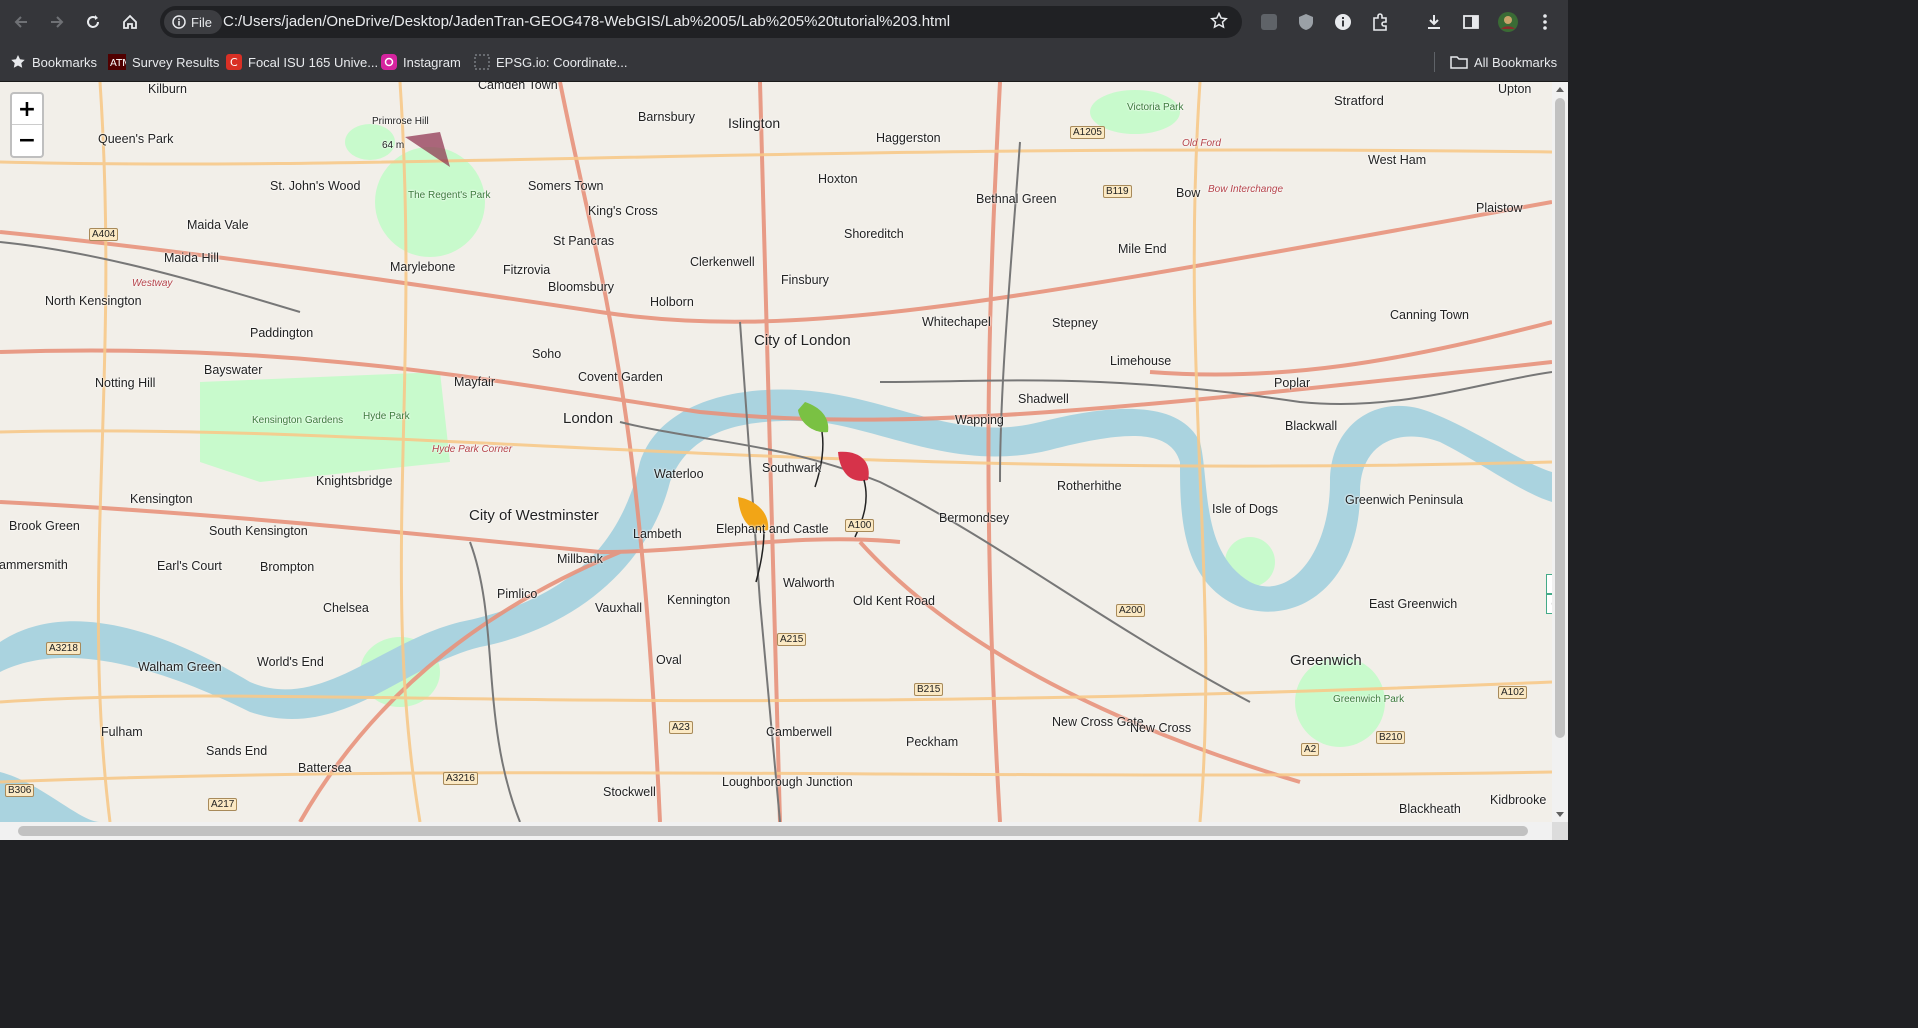 The image size is (1918, 1028). What do you see at coordinates (629, 792) in the screenshot?
I see `place-label: Stockwell` at bounding box center [629, 792].